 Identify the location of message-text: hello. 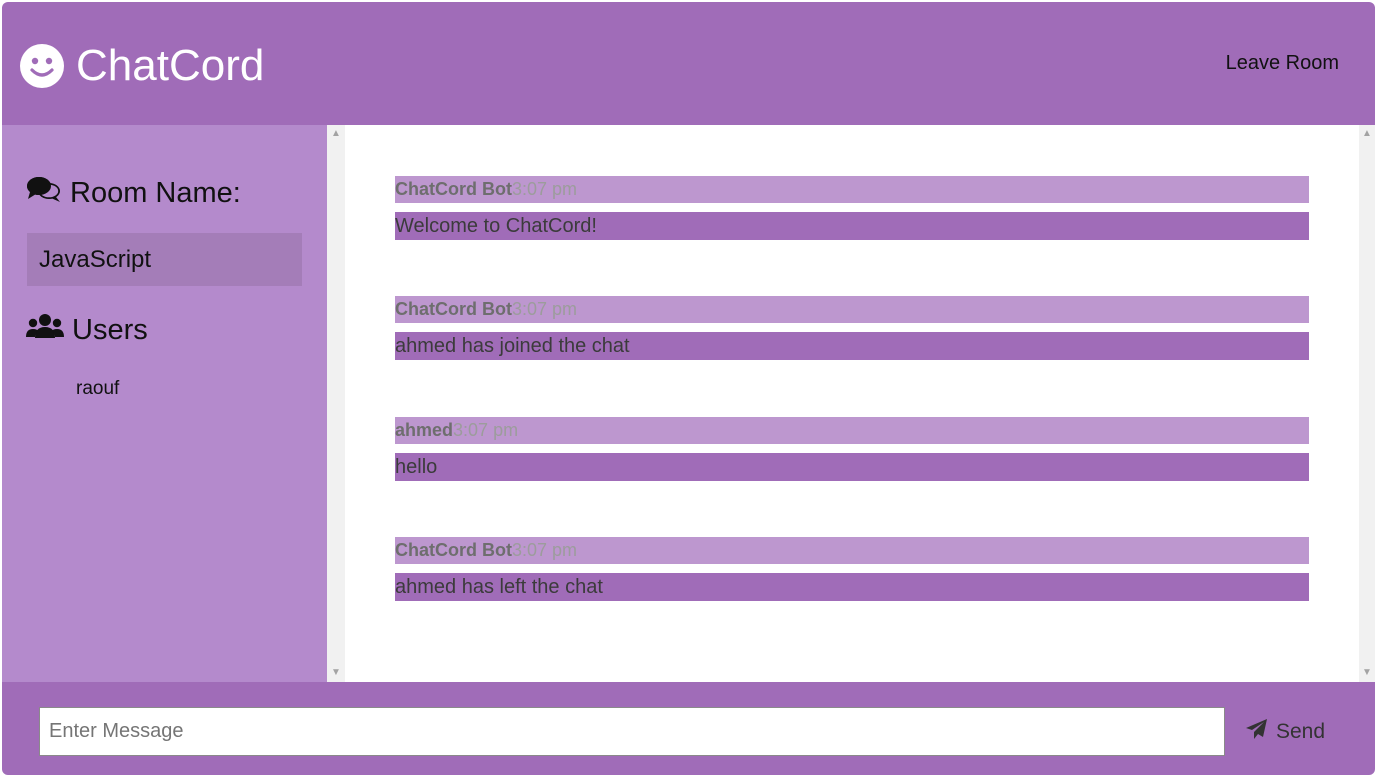
(852, 467).